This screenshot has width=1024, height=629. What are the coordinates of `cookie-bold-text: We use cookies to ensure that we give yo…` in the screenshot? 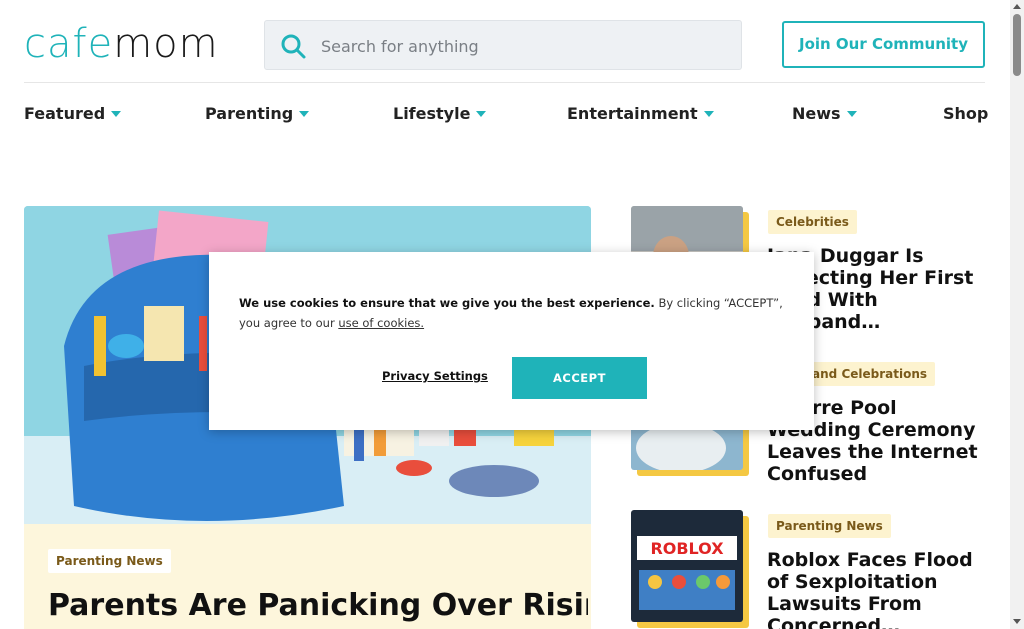 It's located at (447, 303).